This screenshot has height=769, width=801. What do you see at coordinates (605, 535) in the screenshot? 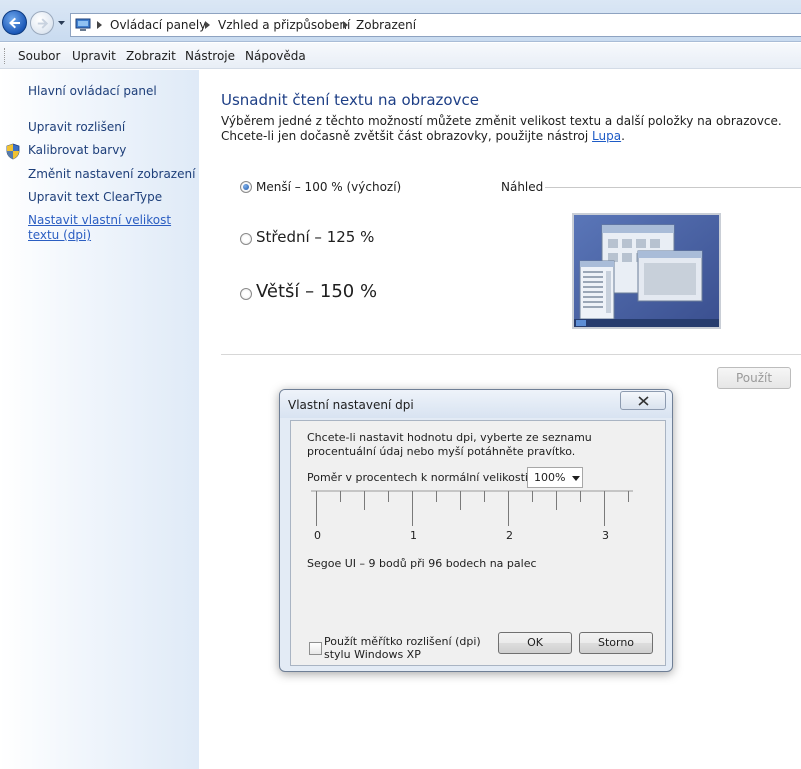
I see `ruler-label-3: 3` at bounding box center [605, 535].